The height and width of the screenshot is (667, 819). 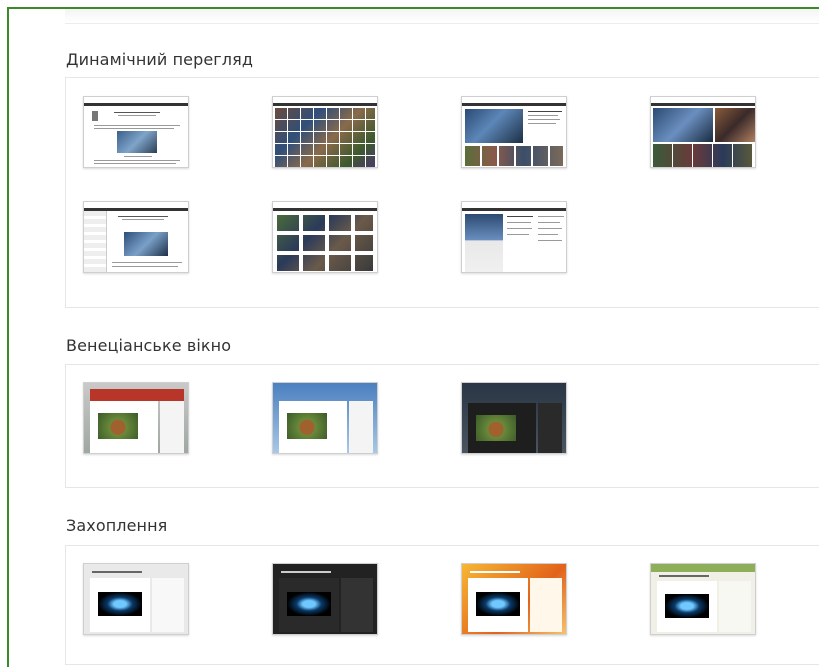 I want to click on template-thumbnail-awesome-light, so click(x=136, y=599).